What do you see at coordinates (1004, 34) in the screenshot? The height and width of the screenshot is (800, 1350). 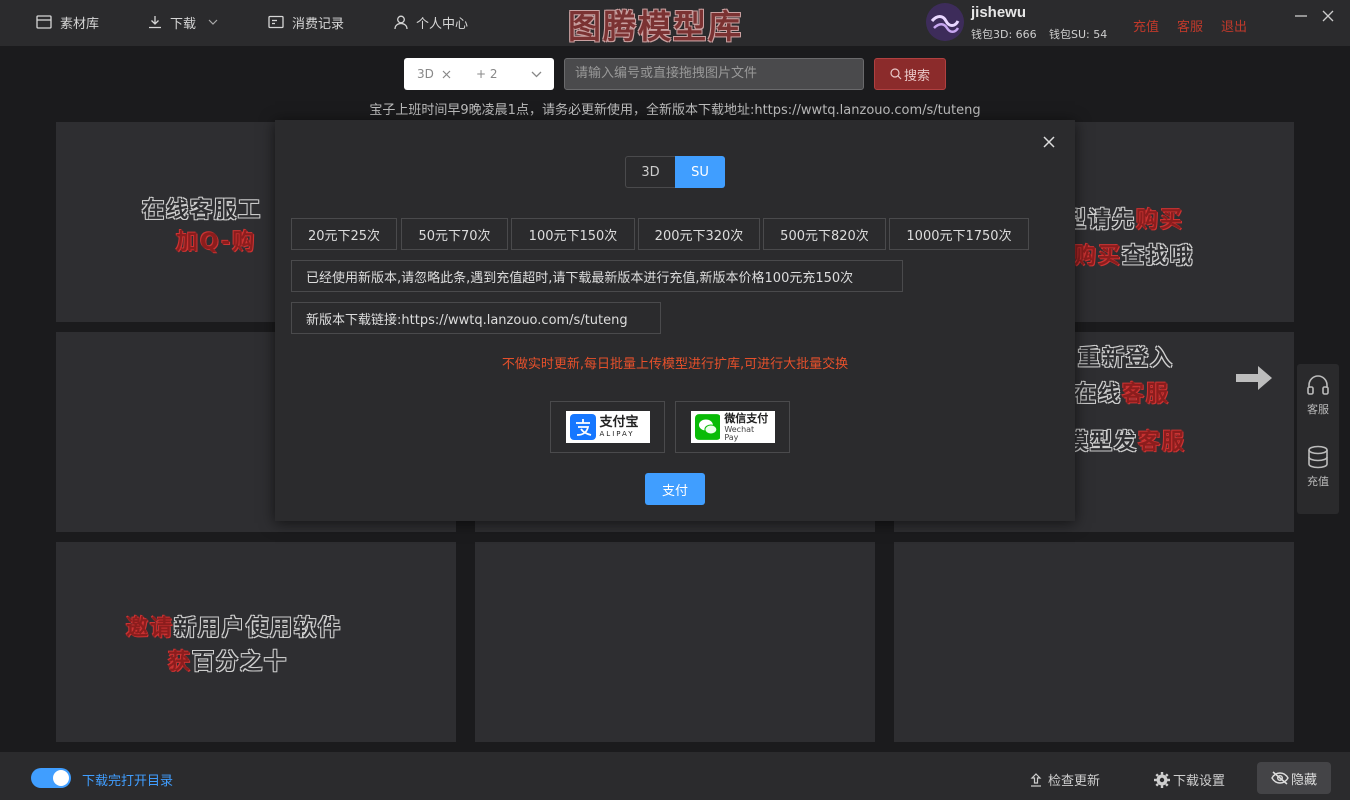 I see `wallet-3d: 钱包3D: 666` at bounding box center [1004, 34].